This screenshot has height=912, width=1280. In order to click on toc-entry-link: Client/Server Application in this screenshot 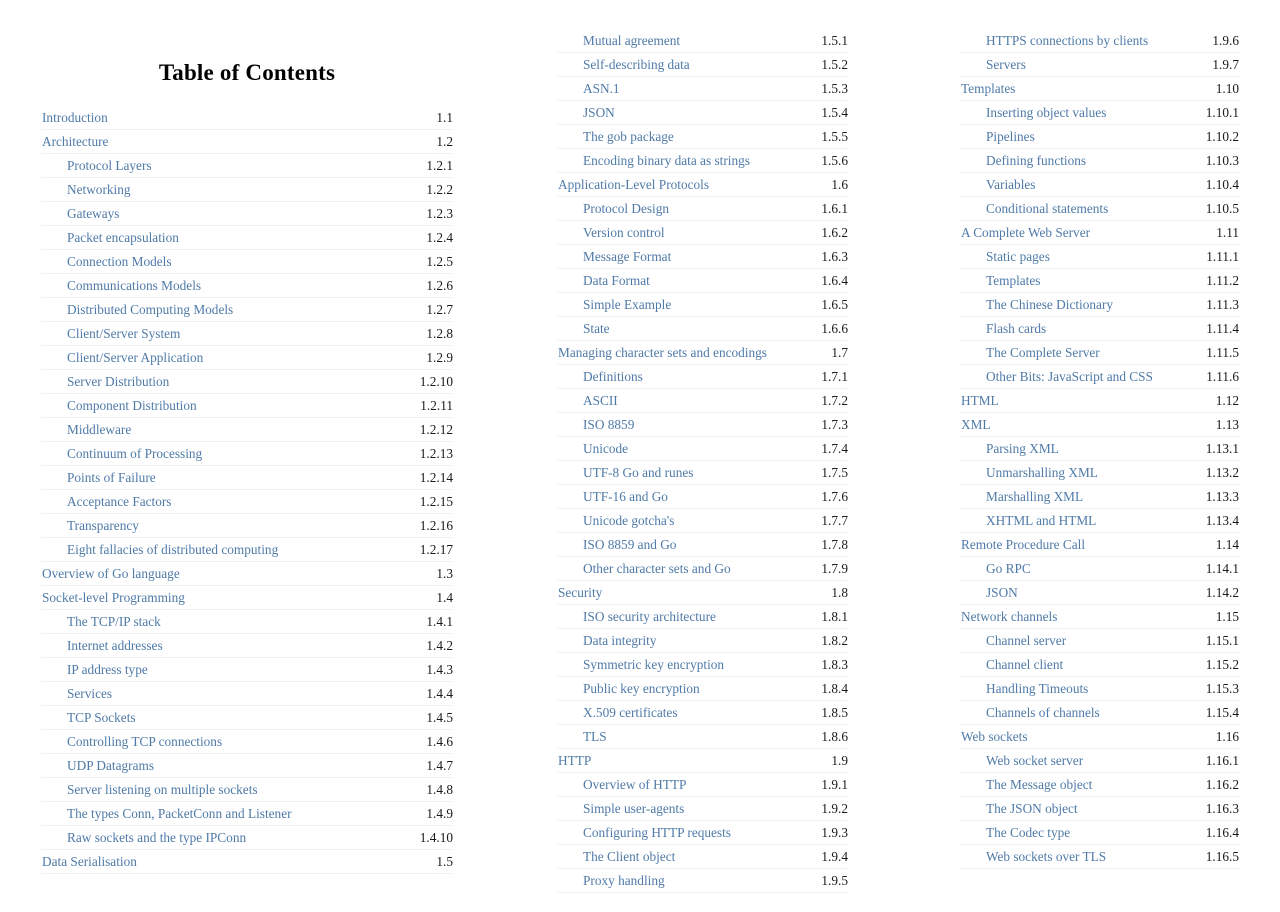, I will do `click(122, 357)`.